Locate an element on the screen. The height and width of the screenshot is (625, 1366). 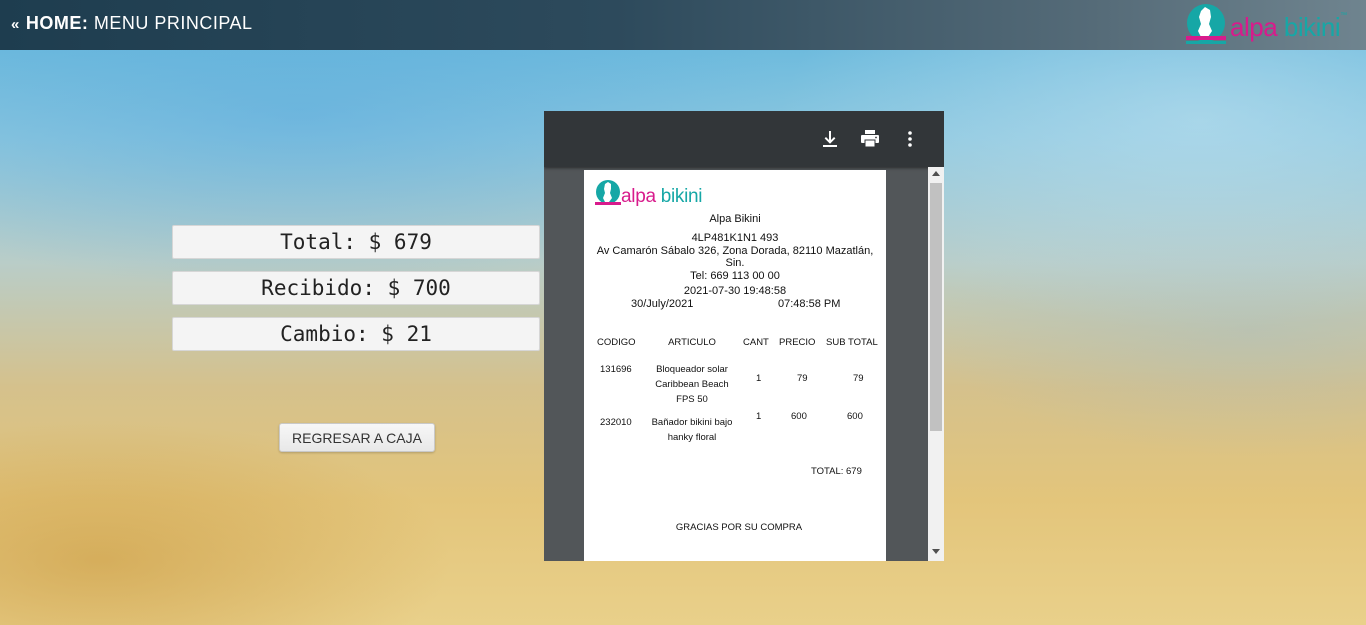
download-icon is located at coordinates (830, 139).